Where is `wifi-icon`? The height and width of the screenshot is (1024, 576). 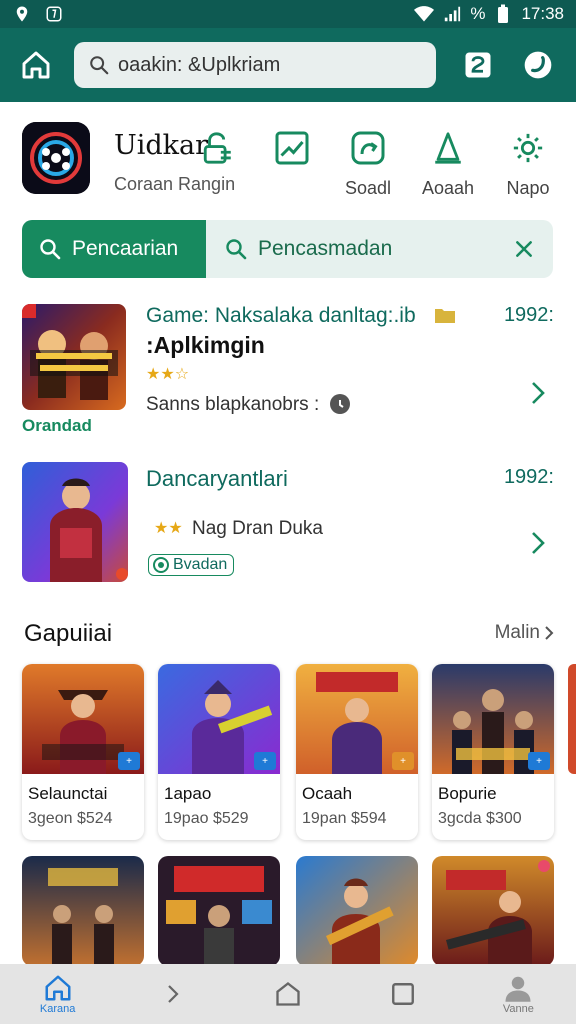
wifi-icon is located at coordinates (424, 14).